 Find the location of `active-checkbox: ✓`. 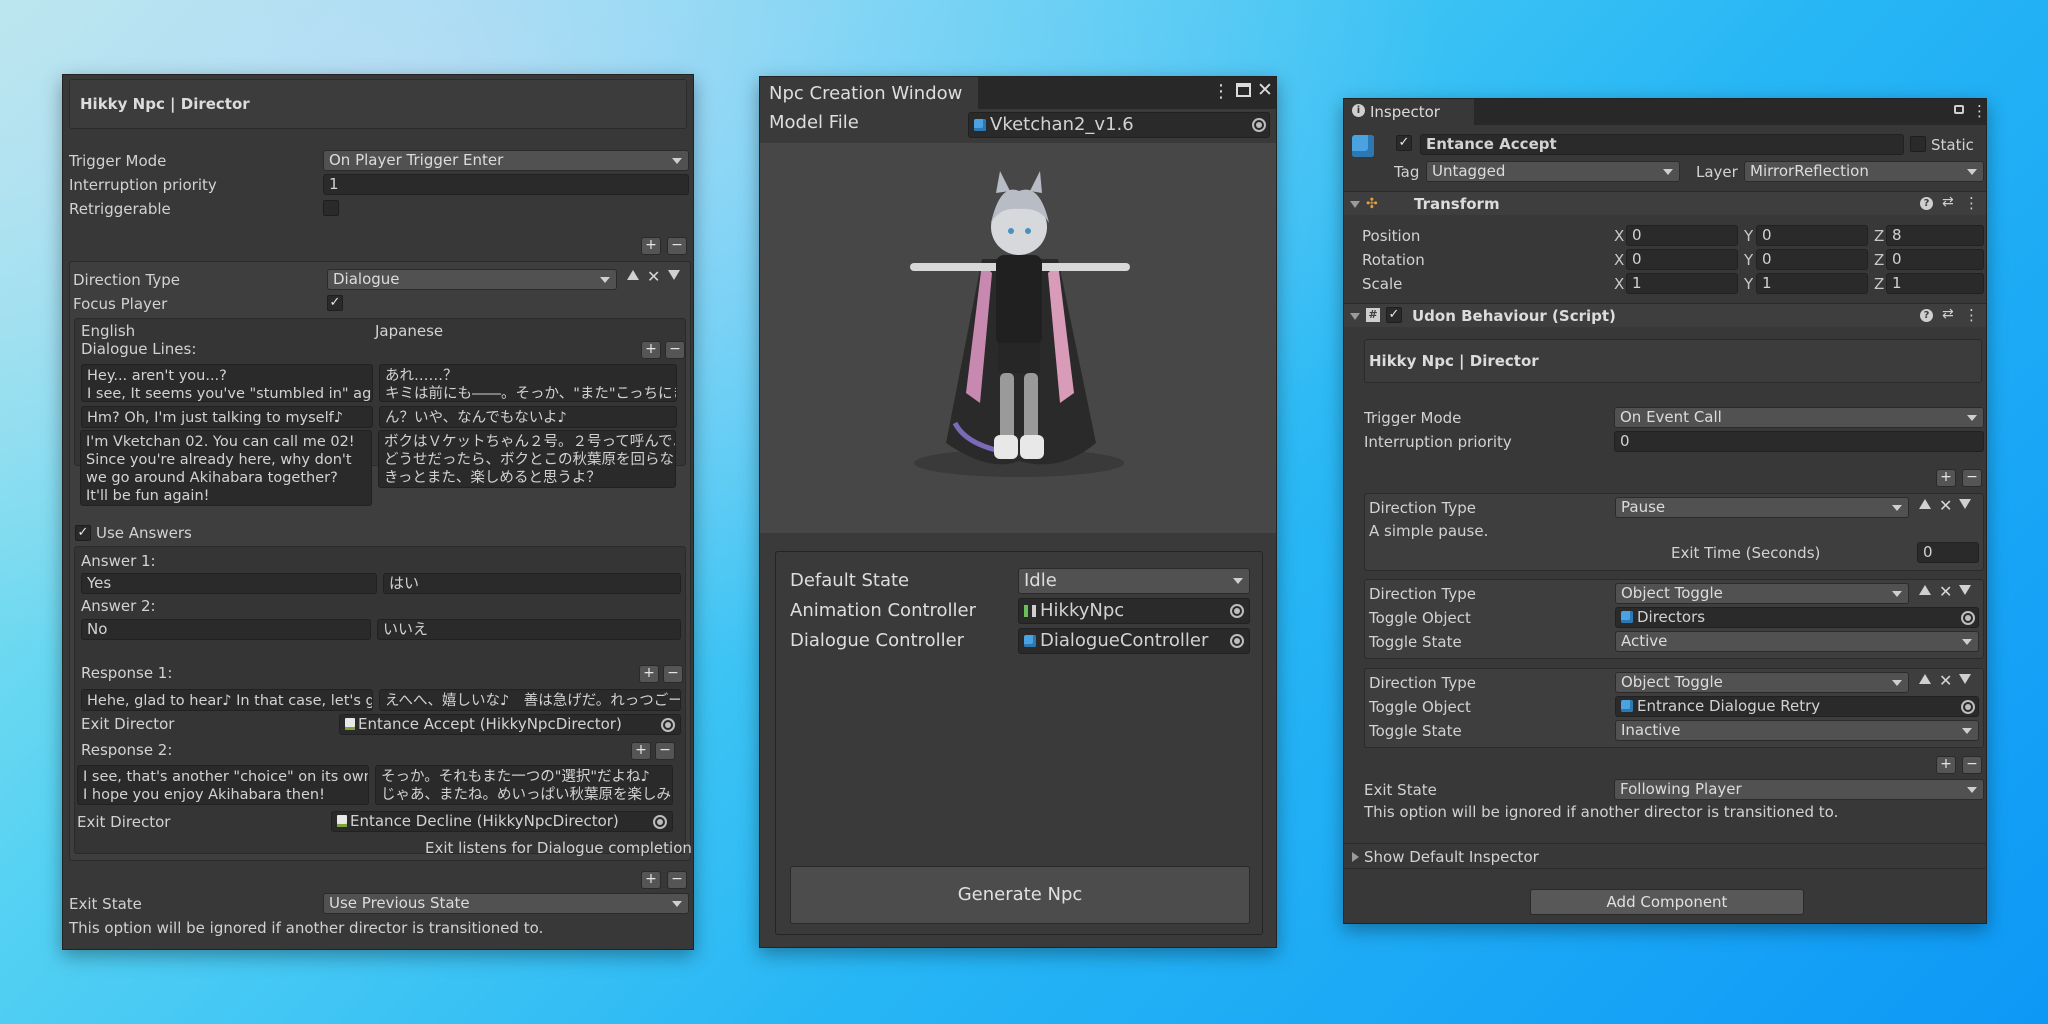

active-checkbox: ✓ is located at coordinates (1404, 143).